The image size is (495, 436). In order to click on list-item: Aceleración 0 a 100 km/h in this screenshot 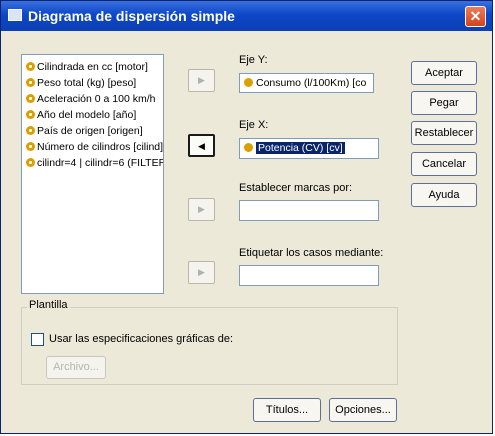, I will do `click(90, 100)`.